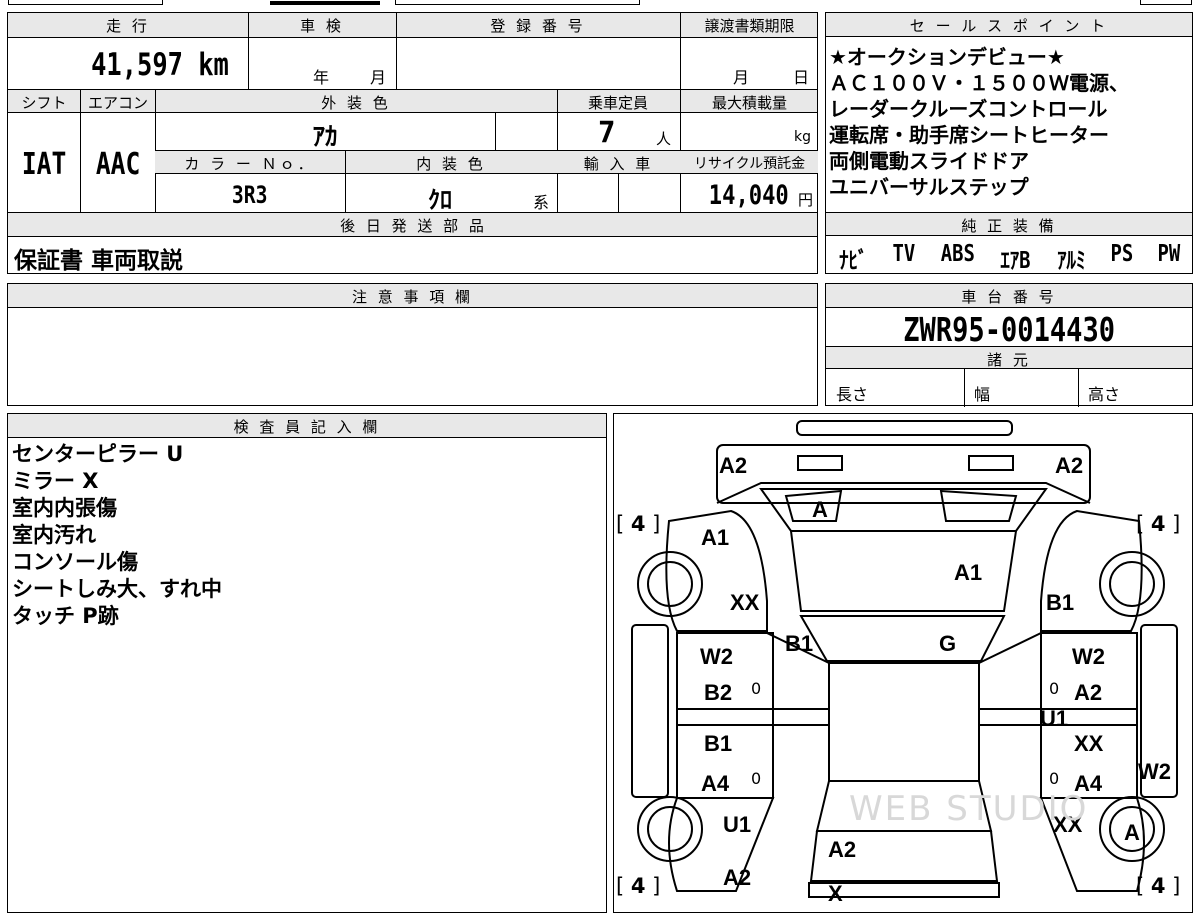 The image size is (1200, 914). I want to click on damage-front-left: A2, so click(733, 465).